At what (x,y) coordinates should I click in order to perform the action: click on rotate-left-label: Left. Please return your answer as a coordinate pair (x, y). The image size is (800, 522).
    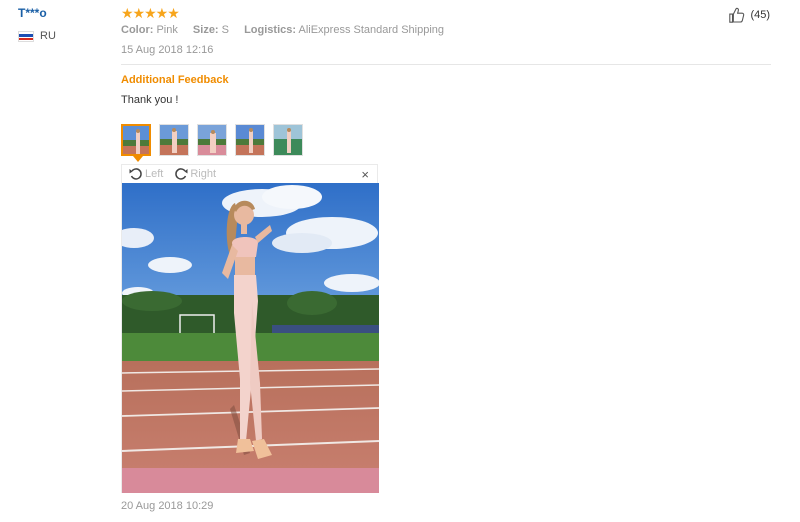
    Looking at the image, I should click on (154, 174).